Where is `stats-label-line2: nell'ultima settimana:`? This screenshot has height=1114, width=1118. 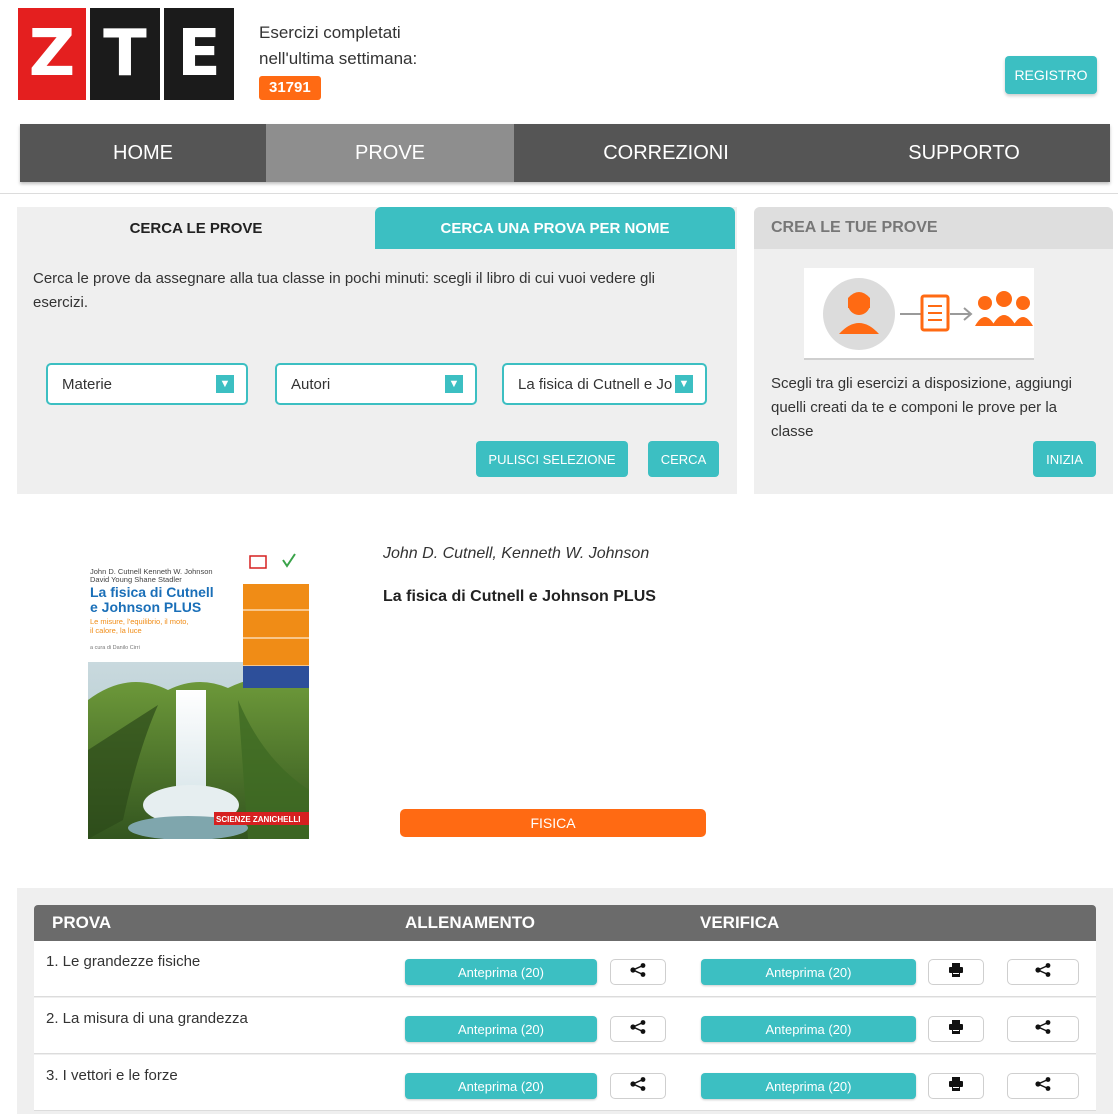 stats-label-line2: nell'ultima settimana: is located at coordinates (338, 58).